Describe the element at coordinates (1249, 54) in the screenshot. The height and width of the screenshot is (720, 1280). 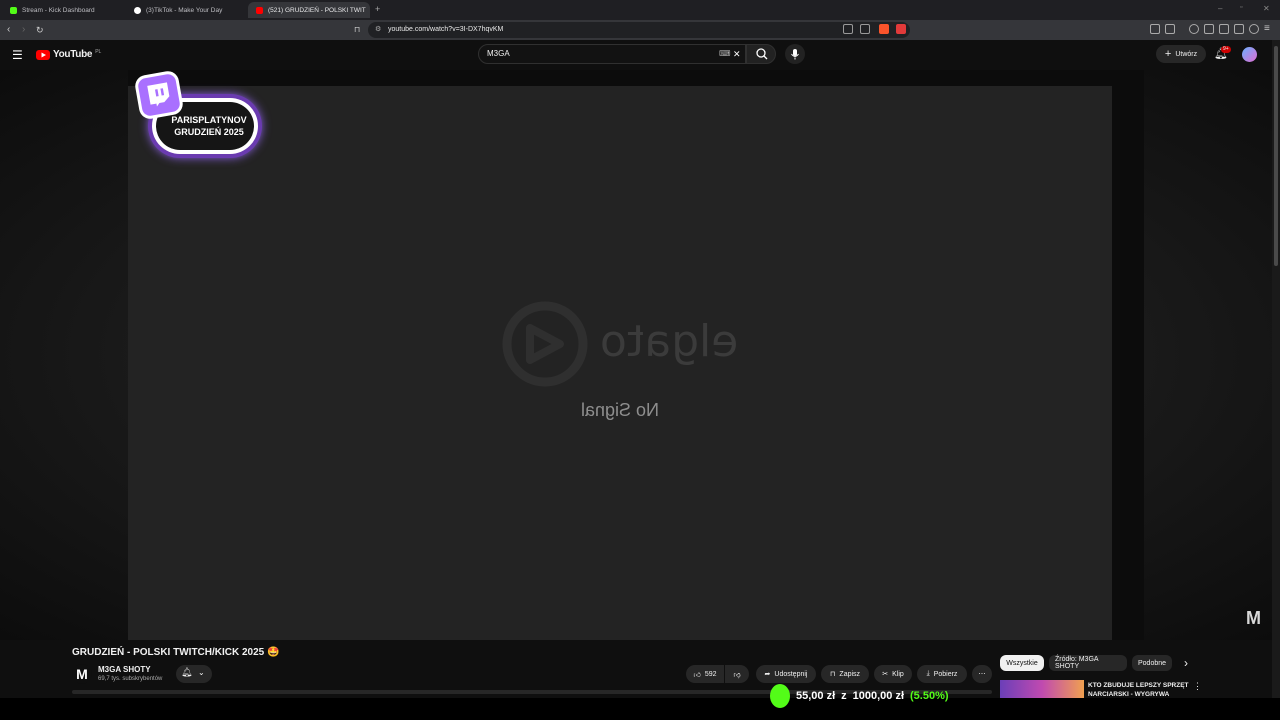
I see `avatar` at that location.